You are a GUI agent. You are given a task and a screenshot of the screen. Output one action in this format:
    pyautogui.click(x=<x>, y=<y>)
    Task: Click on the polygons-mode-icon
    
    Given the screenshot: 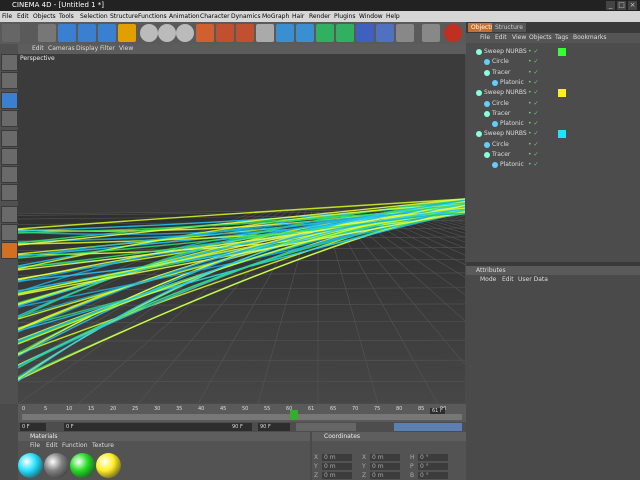 What is the action you would take?
    pyautogui.click(x=9, y=174)
    